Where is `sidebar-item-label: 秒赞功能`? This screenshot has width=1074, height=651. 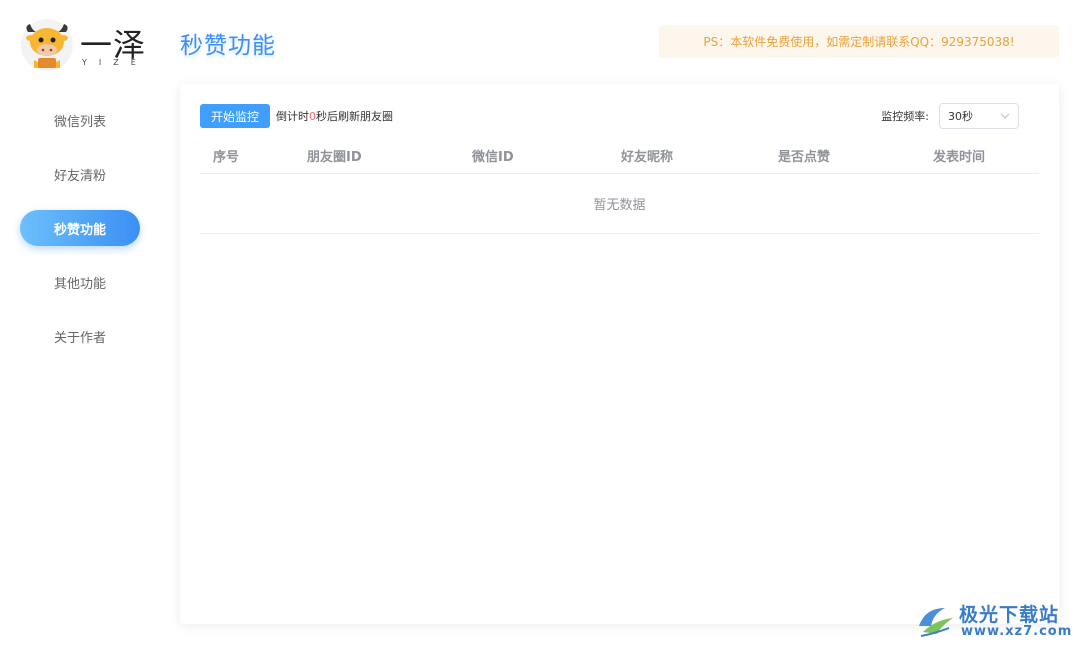
sidebar-item-label: 秒赞功能 is located at coordinates (79, 230).